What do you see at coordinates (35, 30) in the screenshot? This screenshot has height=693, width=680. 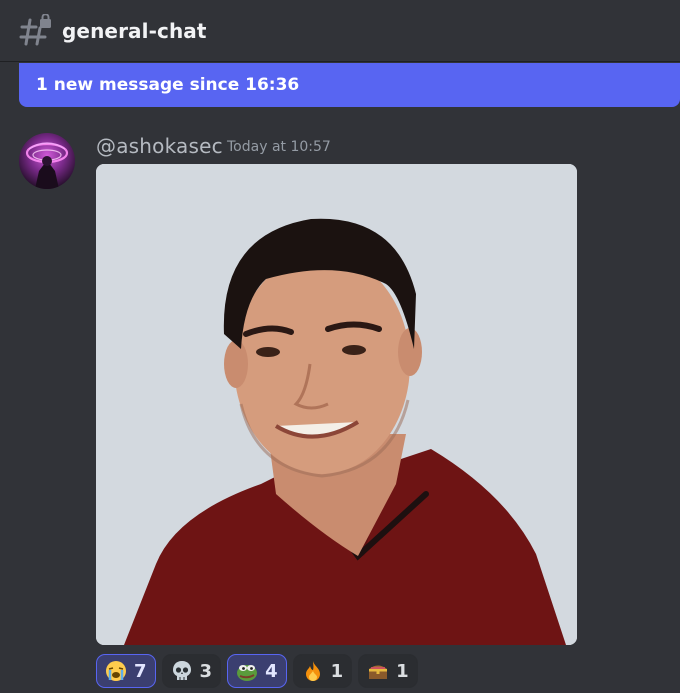 I see `locked-text-channel-icon` at bounding box center [35, 30].